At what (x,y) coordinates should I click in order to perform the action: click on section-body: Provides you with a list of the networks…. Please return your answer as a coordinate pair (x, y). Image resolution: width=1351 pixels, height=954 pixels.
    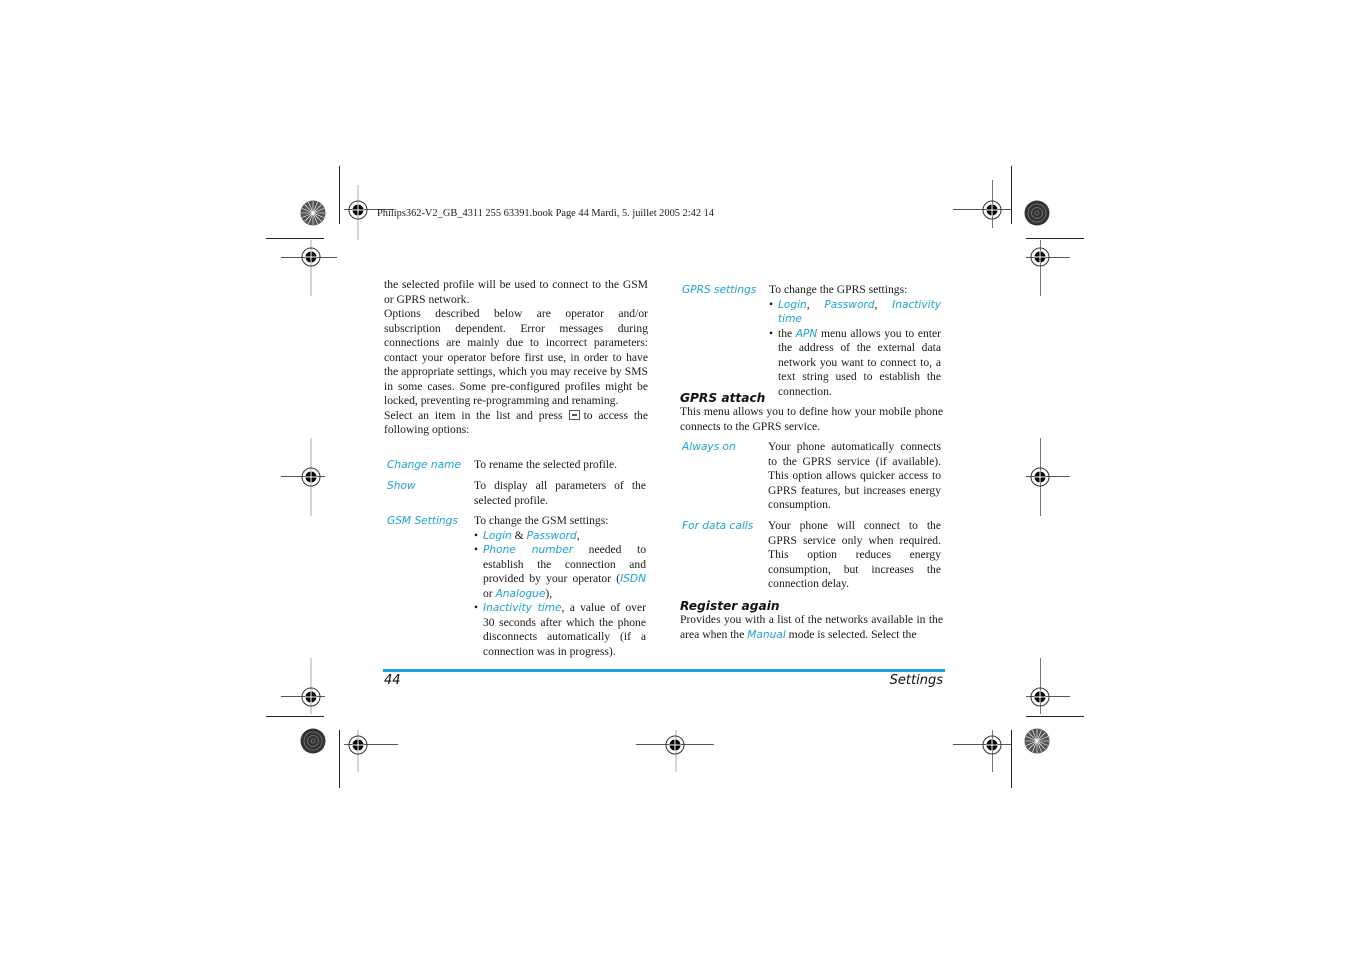
    Looking at the image, I should click on (811, 627).